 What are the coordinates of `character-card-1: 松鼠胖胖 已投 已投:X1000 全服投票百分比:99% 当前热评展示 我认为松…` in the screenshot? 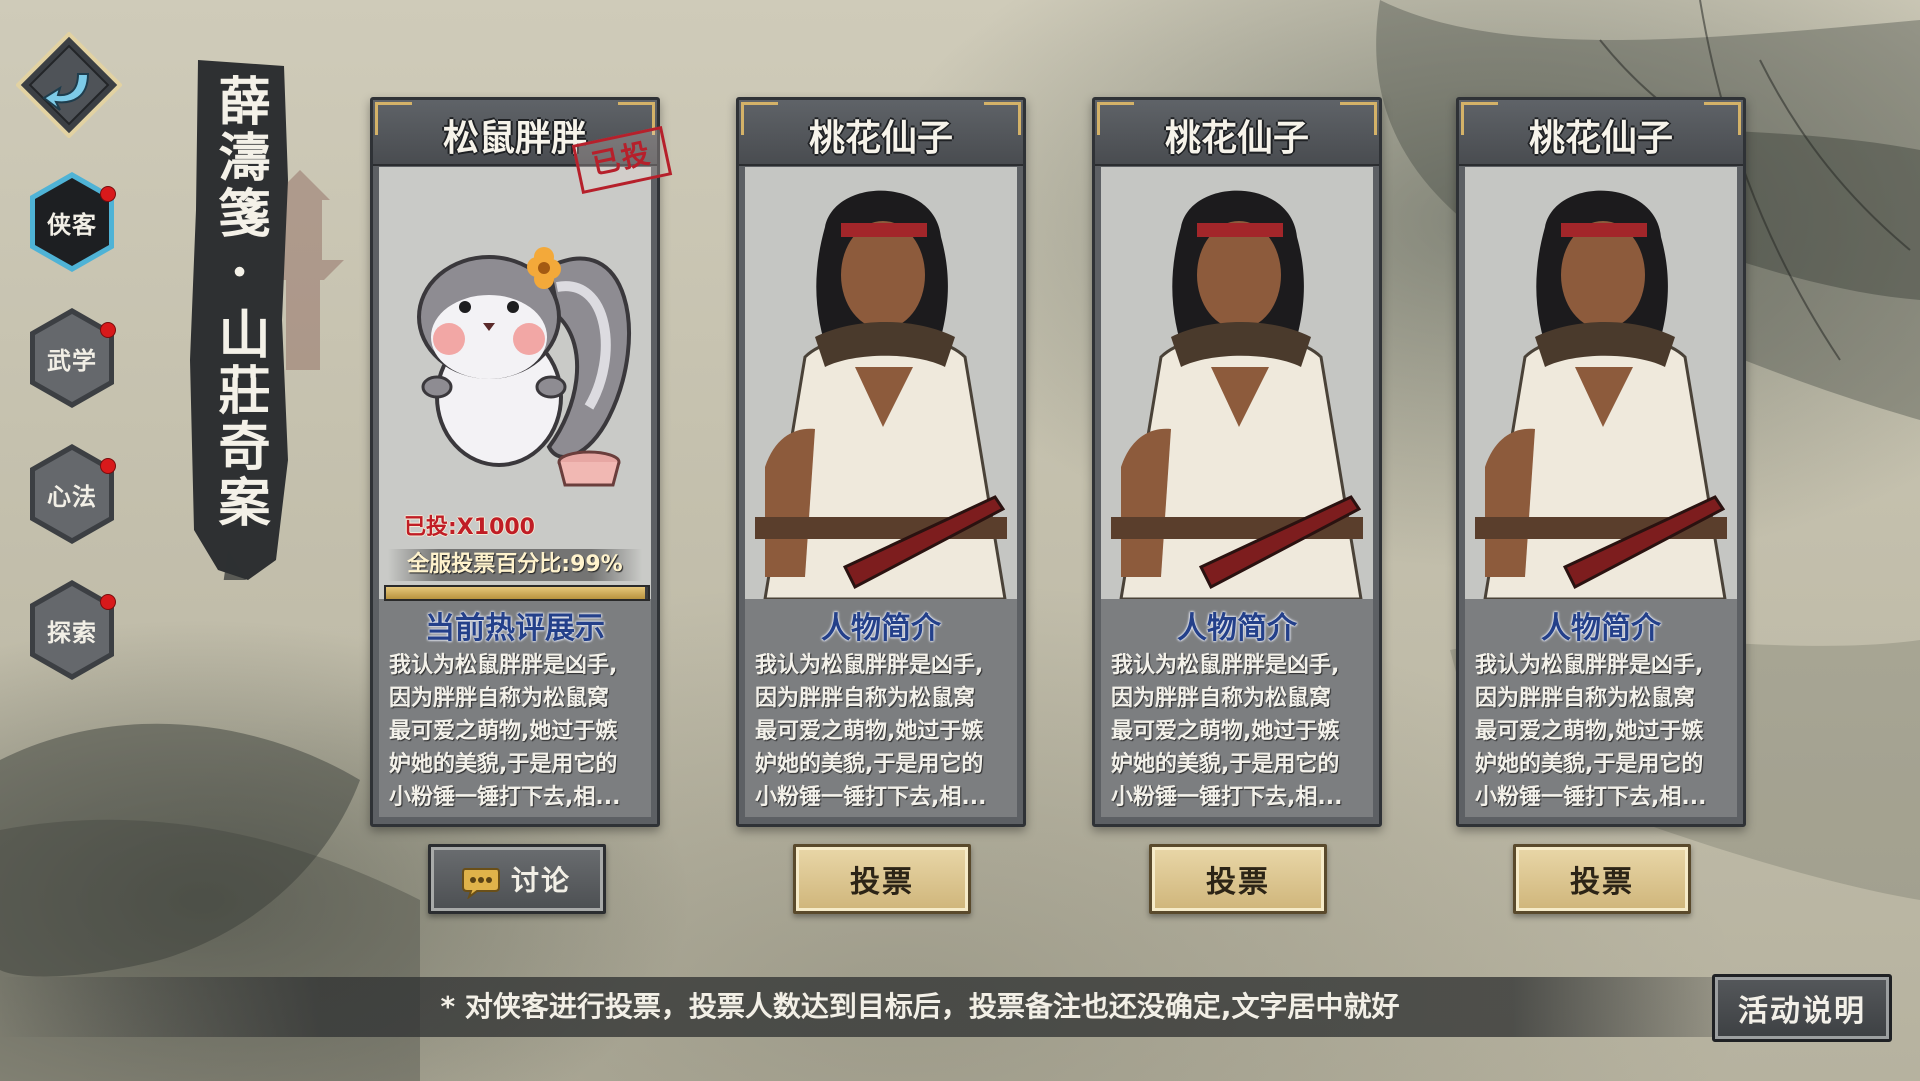 It's located at (521, 462).